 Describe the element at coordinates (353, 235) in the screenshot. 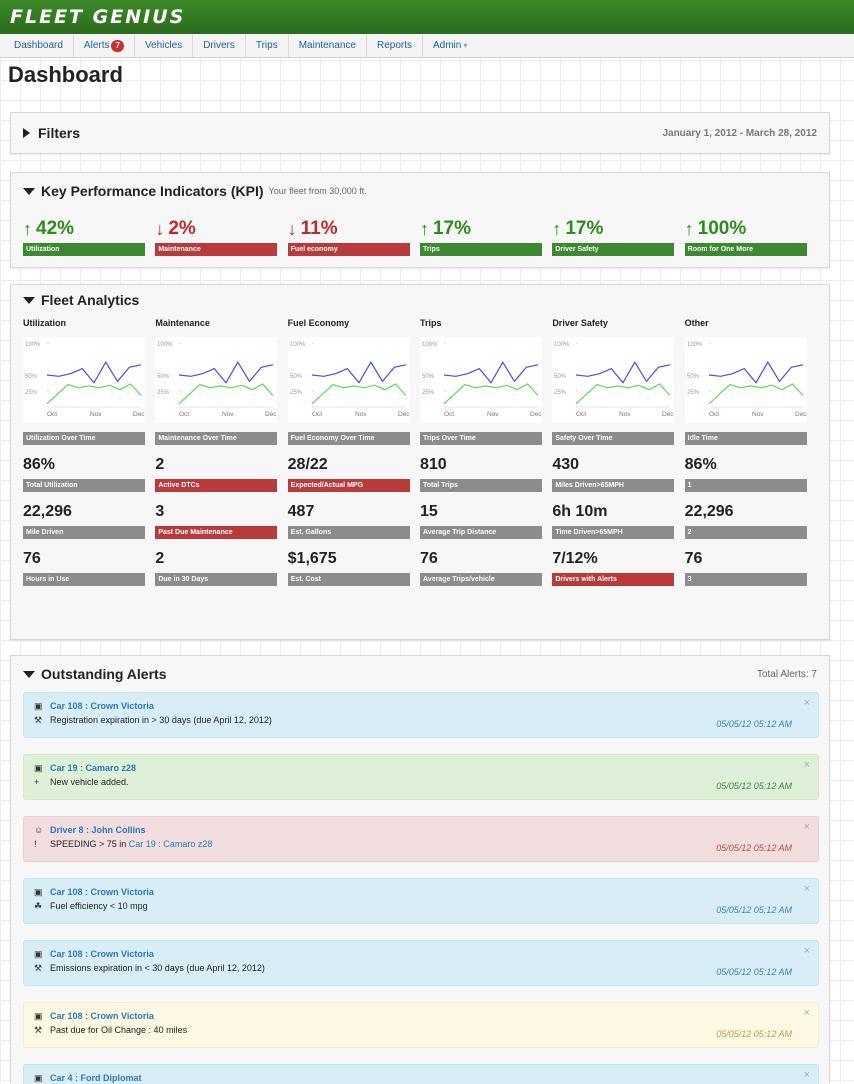

I see `kpi-tile: ↓ 11% Fuel economy` at that location.